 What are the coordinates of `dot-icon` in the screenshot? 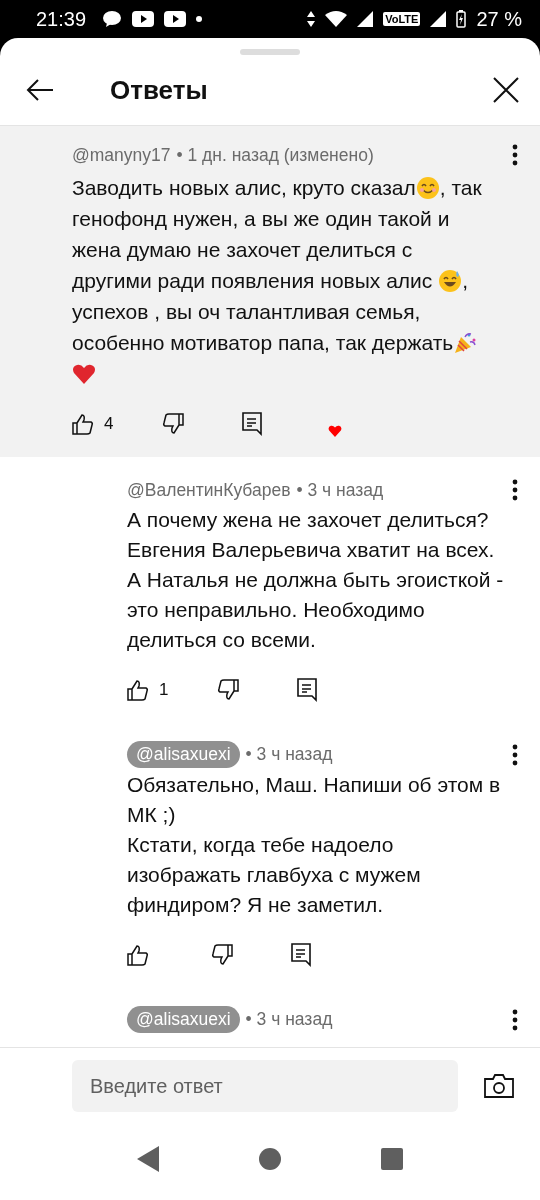 It's located at (199, 19).